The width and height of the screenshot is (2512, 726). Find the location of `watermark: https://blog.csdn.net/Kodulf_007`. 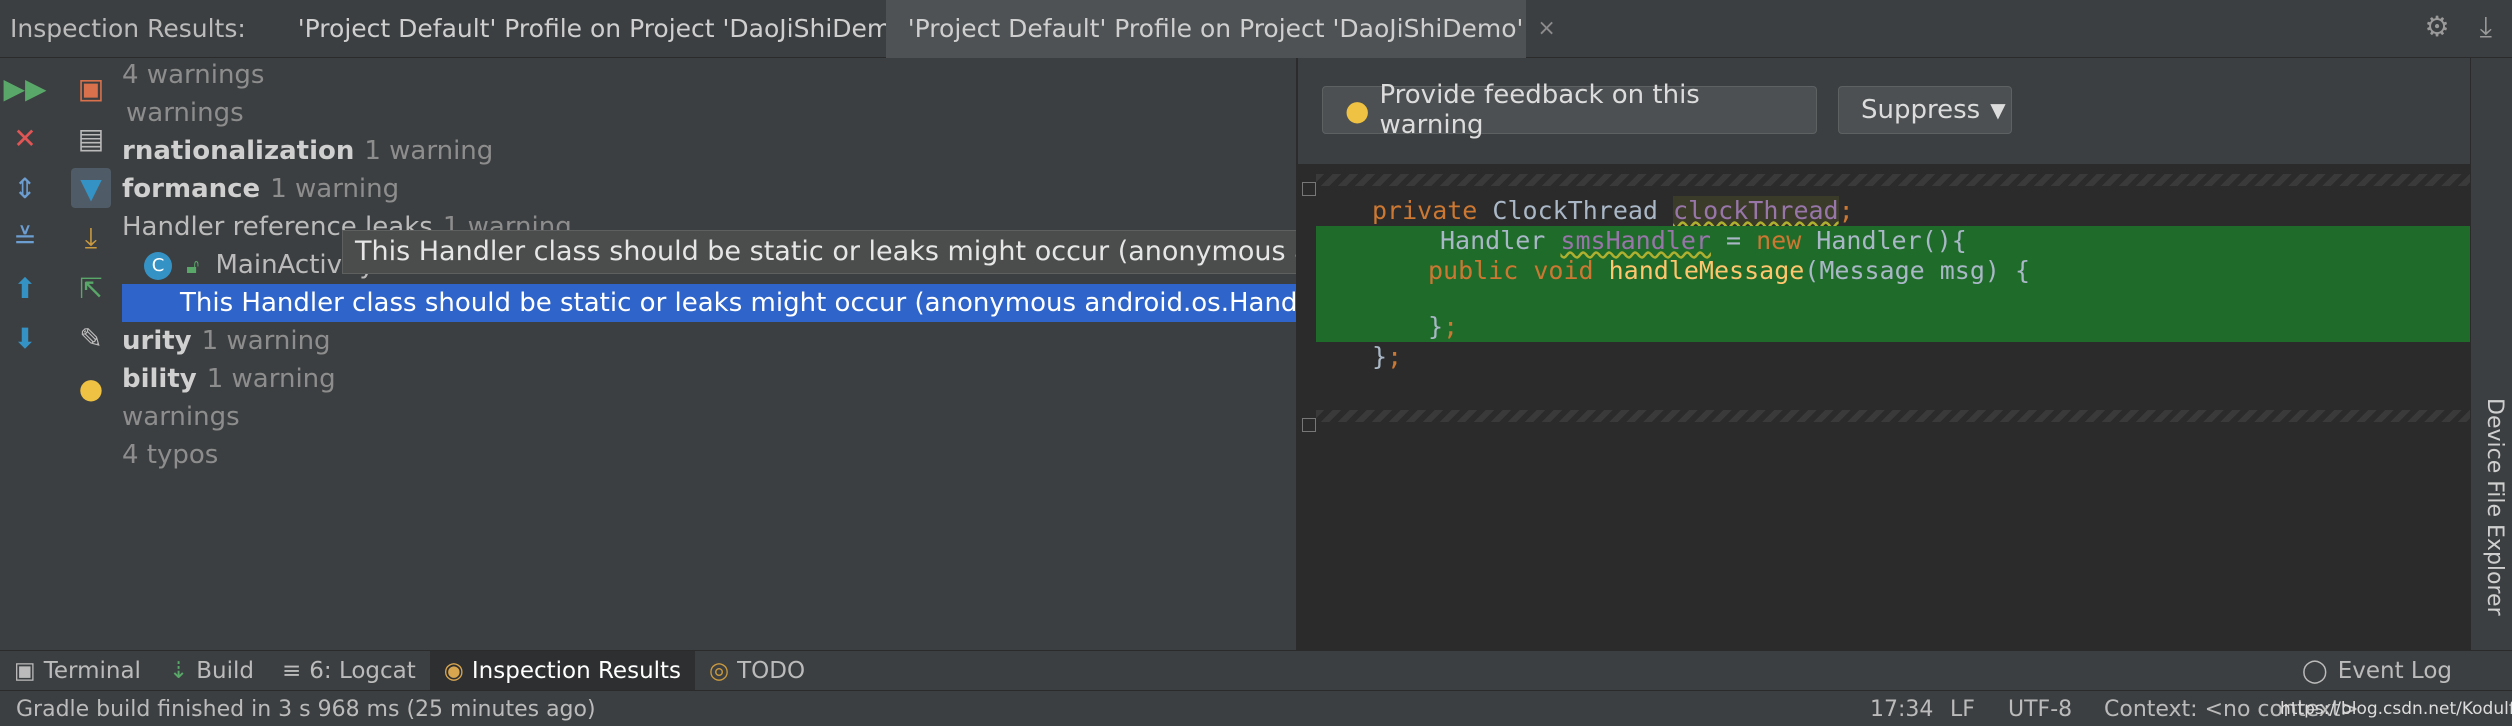

watermark: https://blog.csdn.net/Kodulf_007 is located at coordinates (2396, 709).